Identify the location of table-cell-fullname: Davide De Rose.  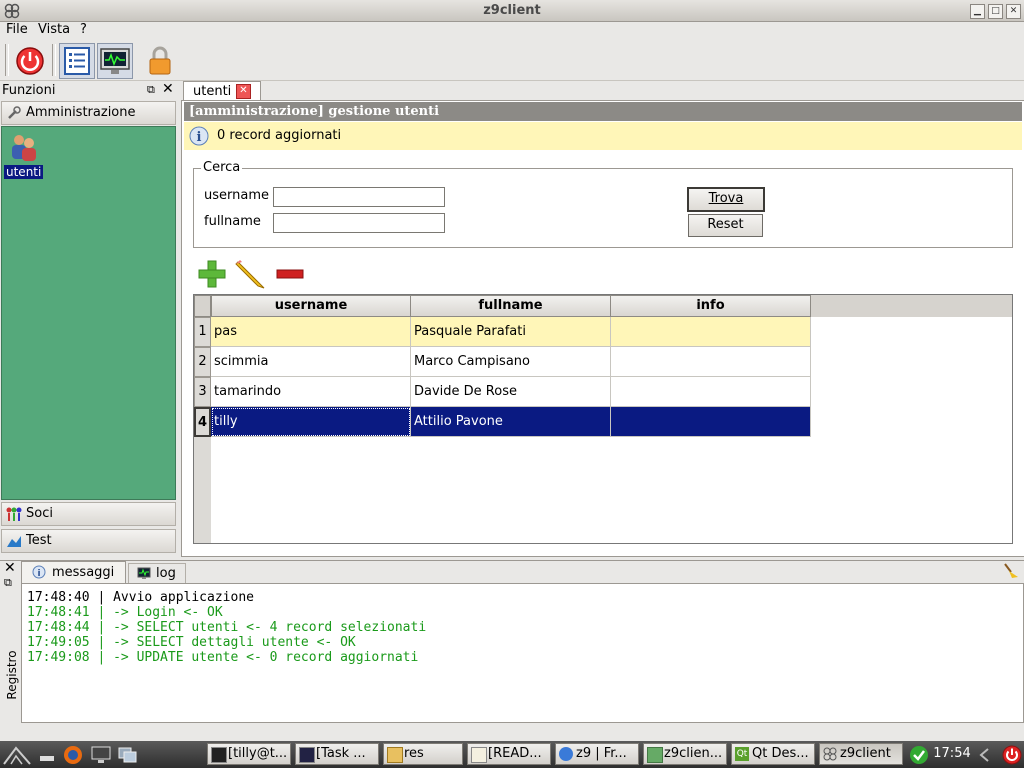
(511, 392).